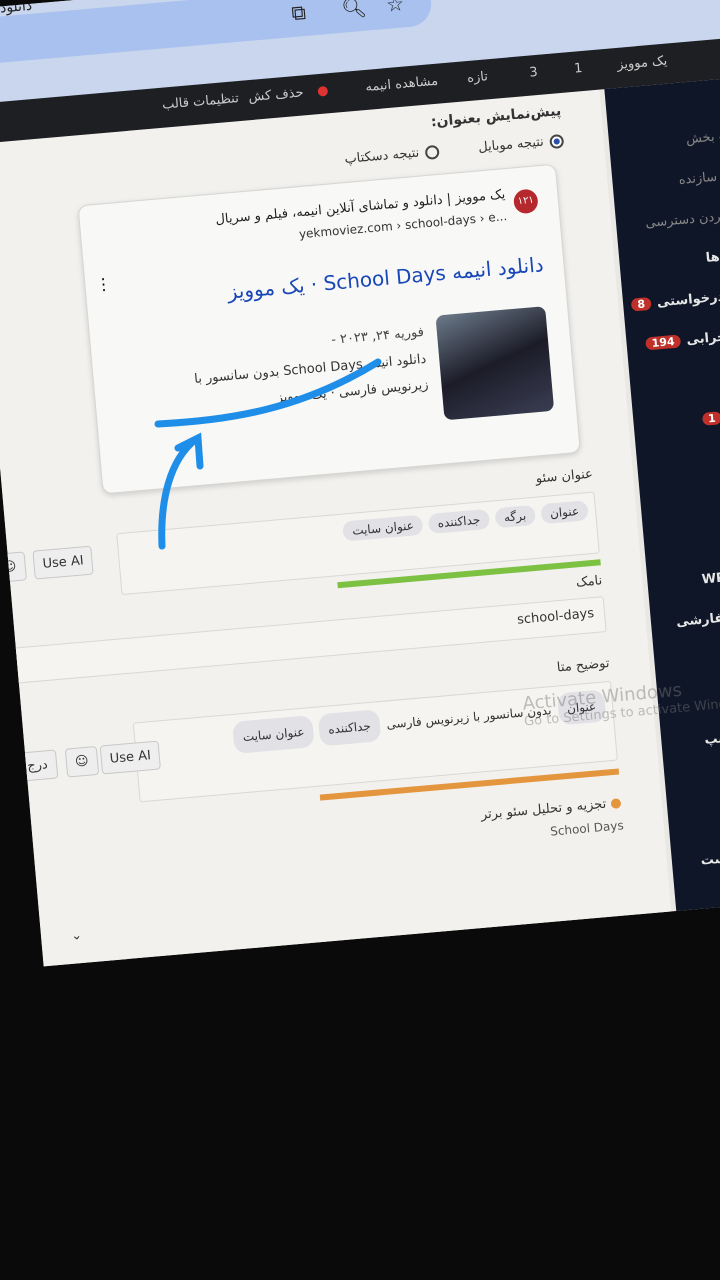 Image resolution: width=720 pixels, height=1280 pixels. What do you see at coordinates (543, 809) in the screenshot?
I see `analysis-label: تجزیه و تحلیل سئو برتر` at bounding box center [543, 809].